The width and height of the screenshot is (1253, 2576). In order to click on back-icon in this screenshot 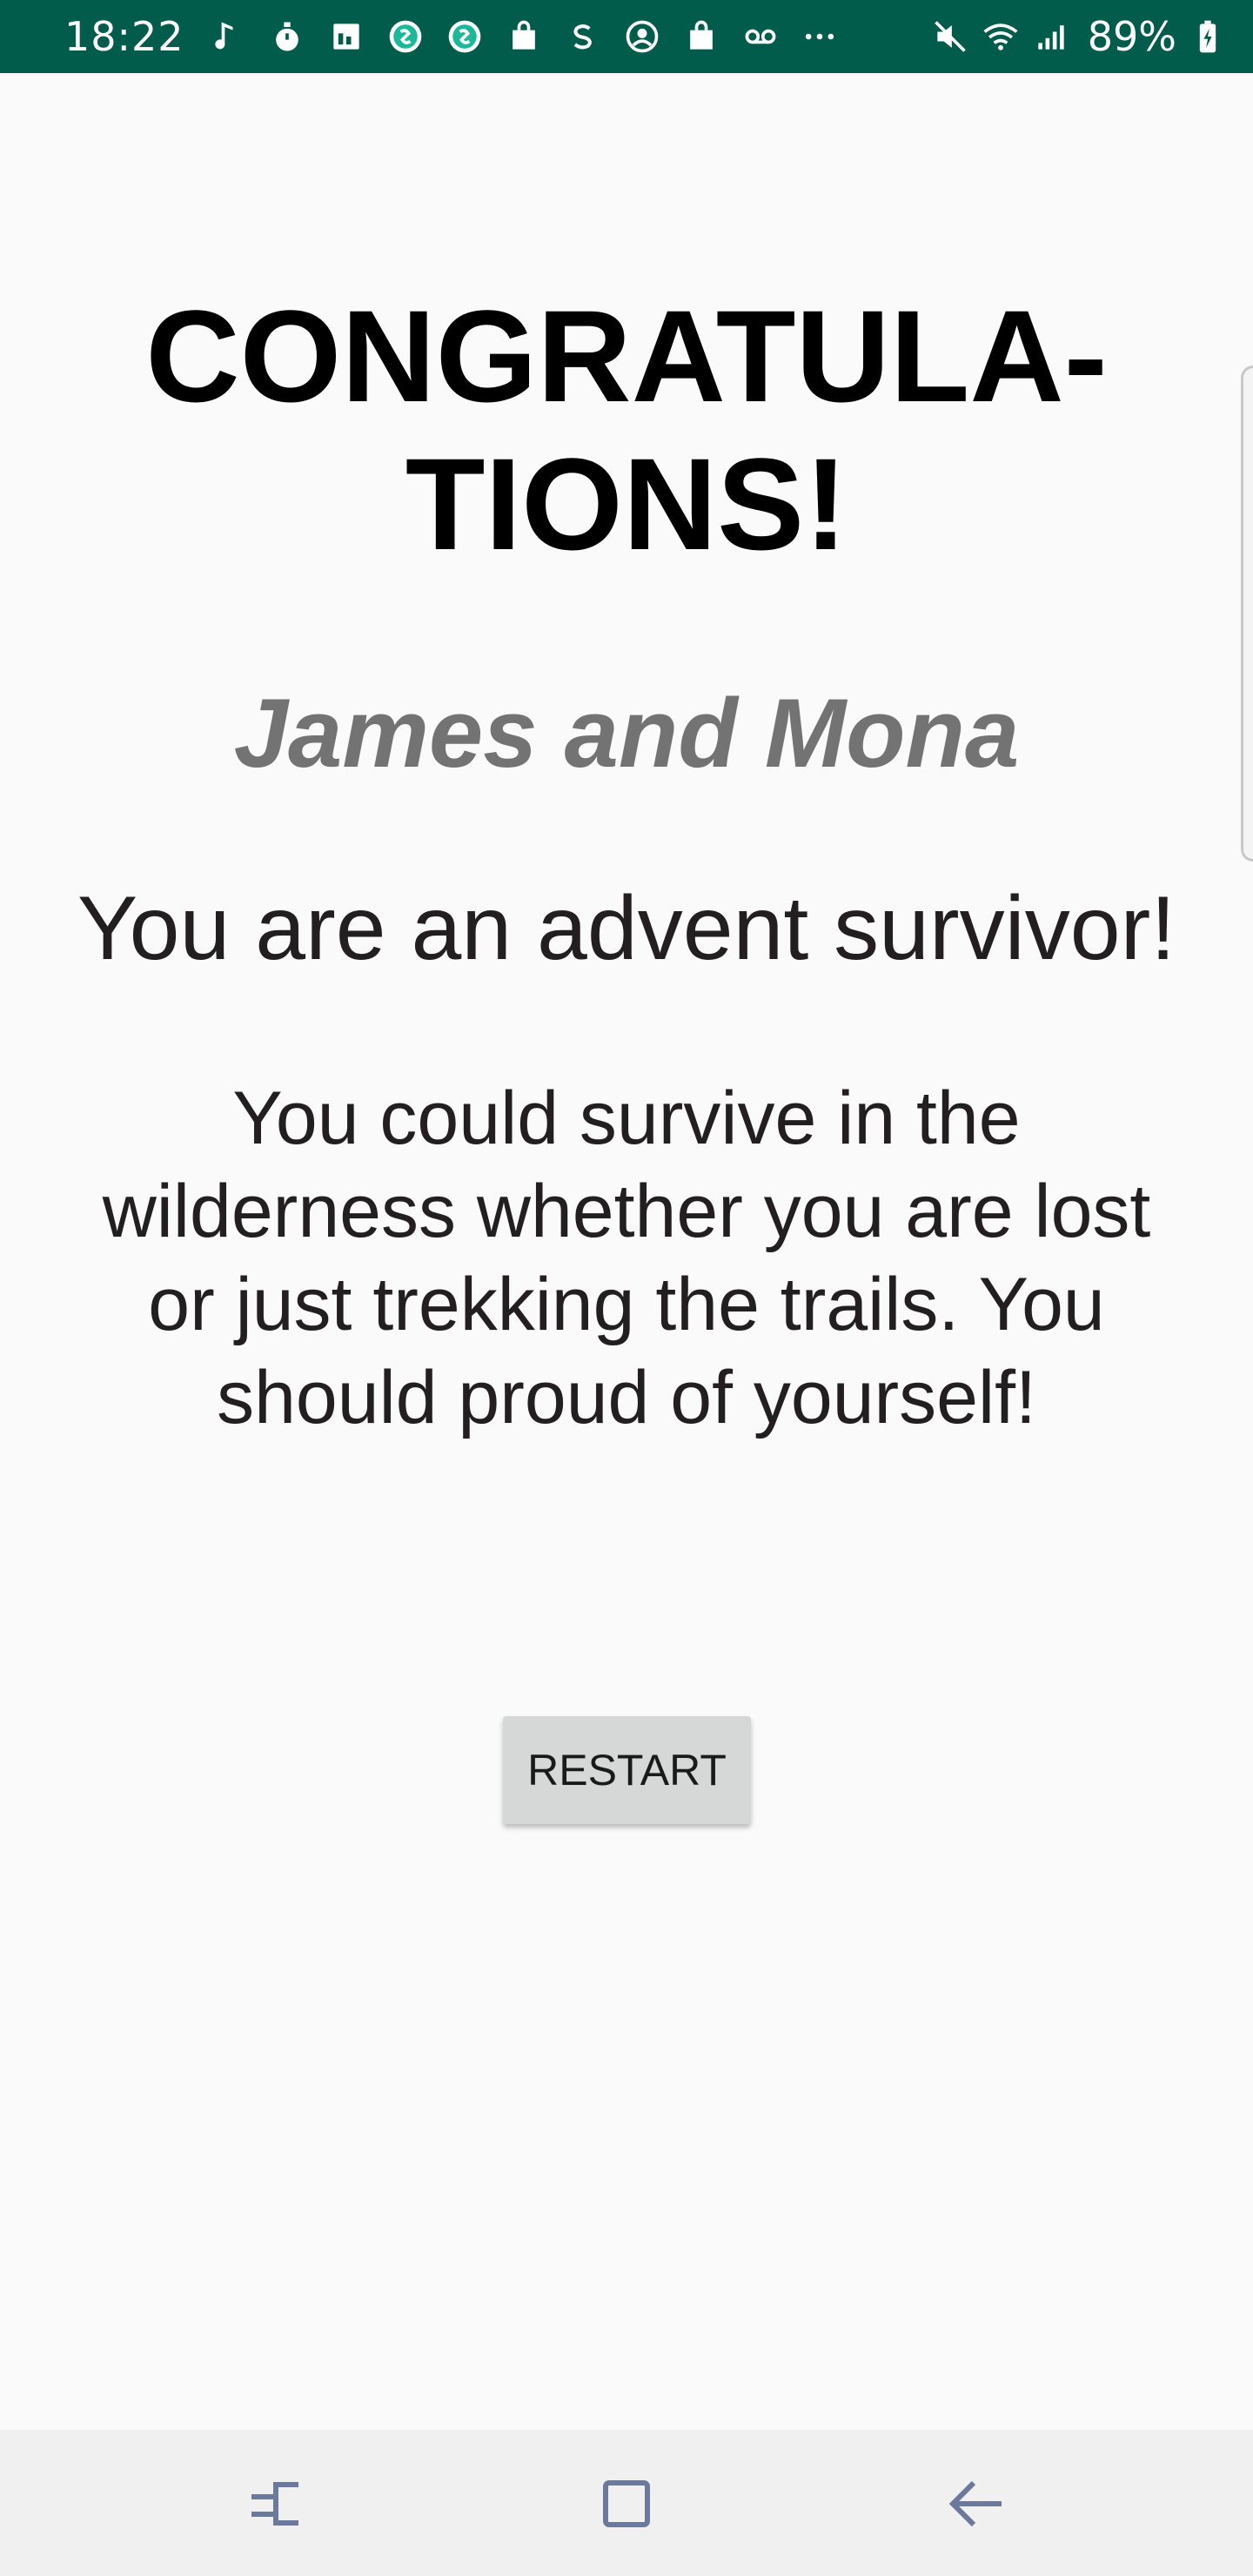, I will do `click(977, 2505)`.